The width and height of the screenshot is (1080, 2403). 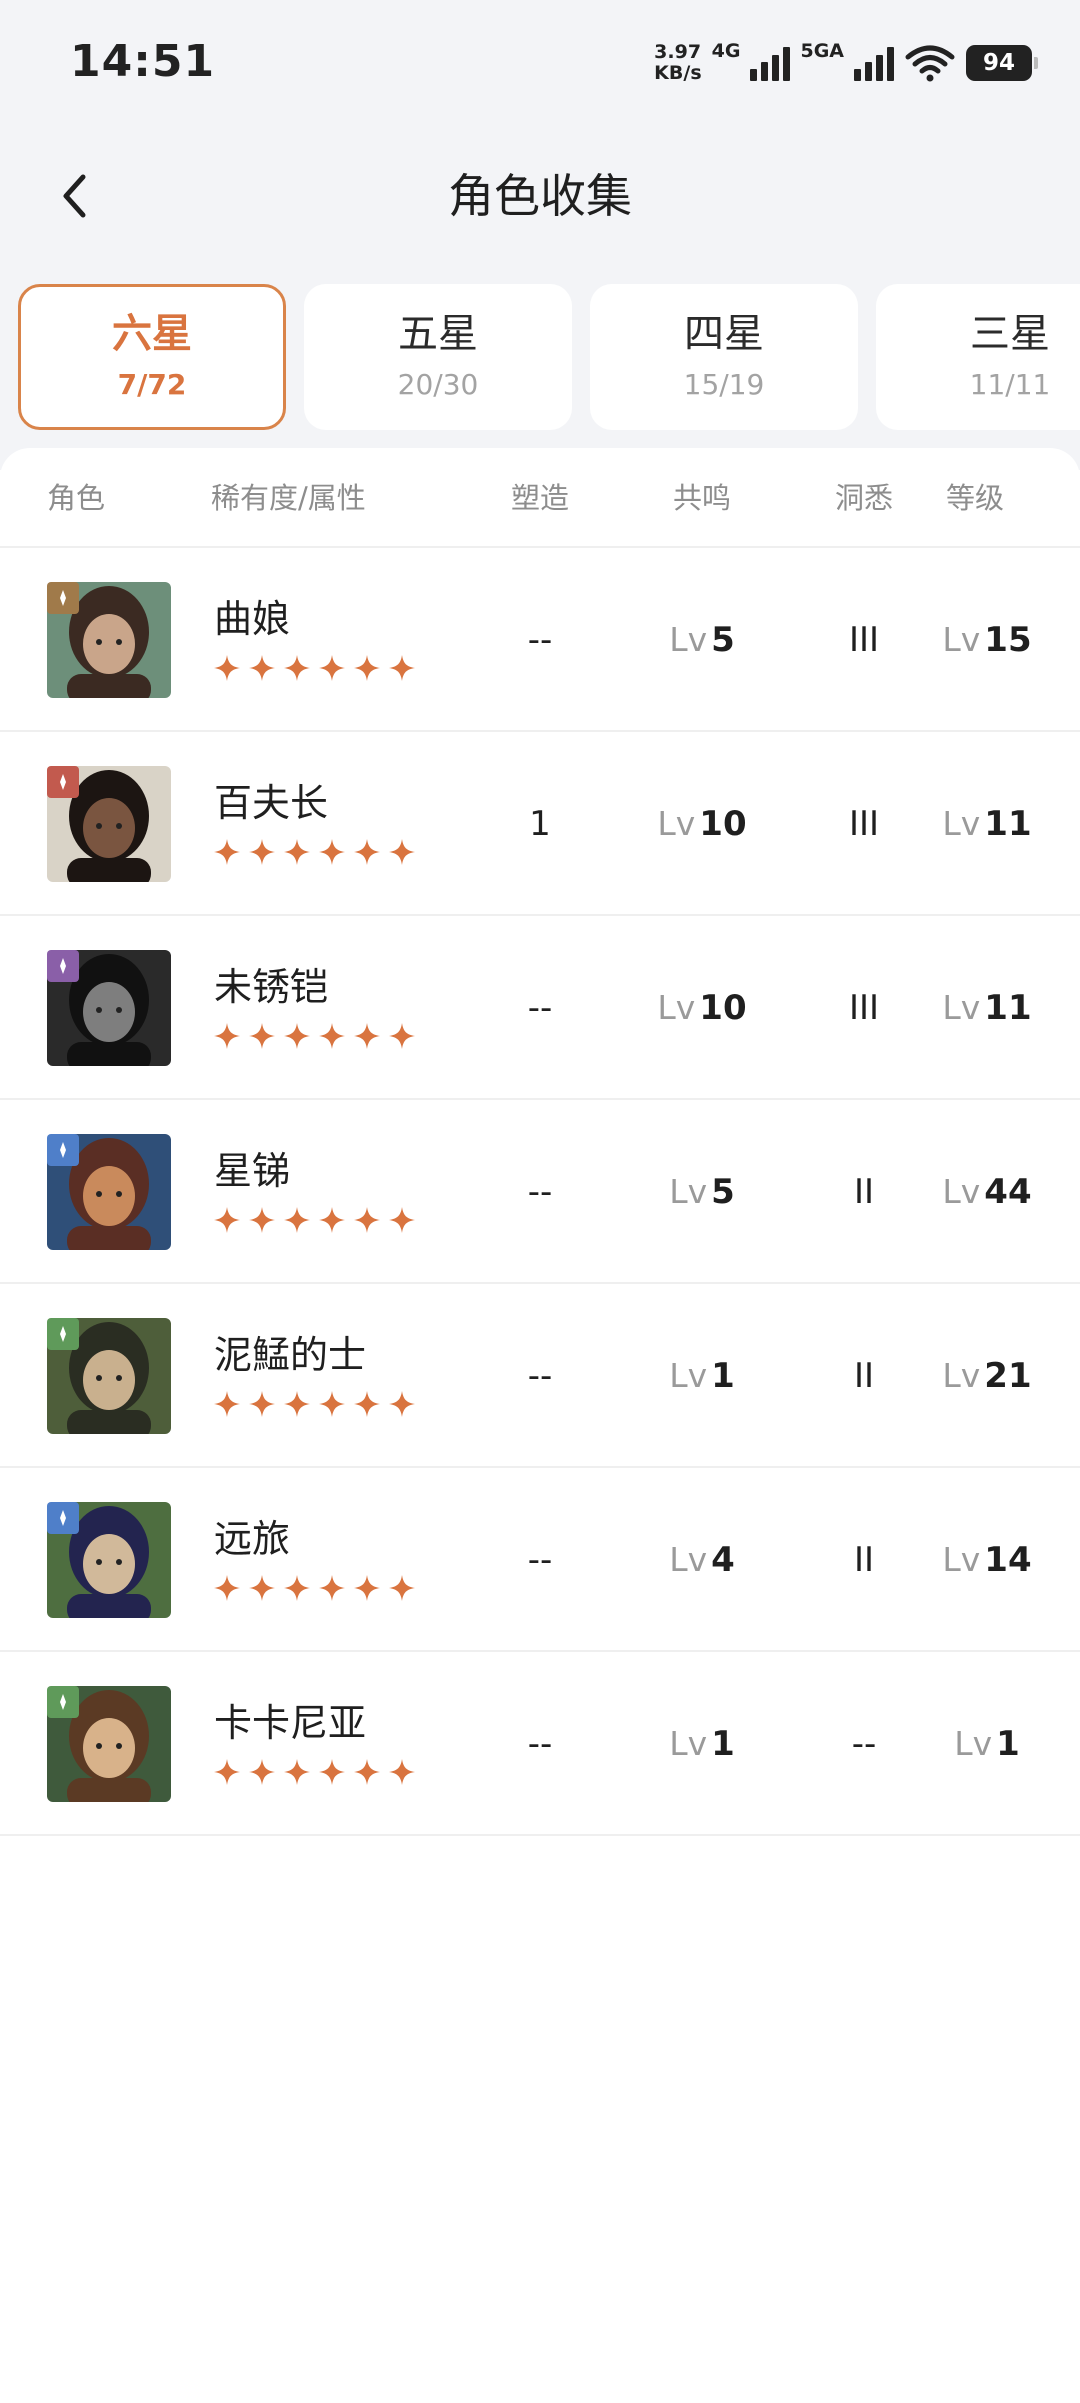 I want to click on element-icon-blue, so click(x=63, y=1150).